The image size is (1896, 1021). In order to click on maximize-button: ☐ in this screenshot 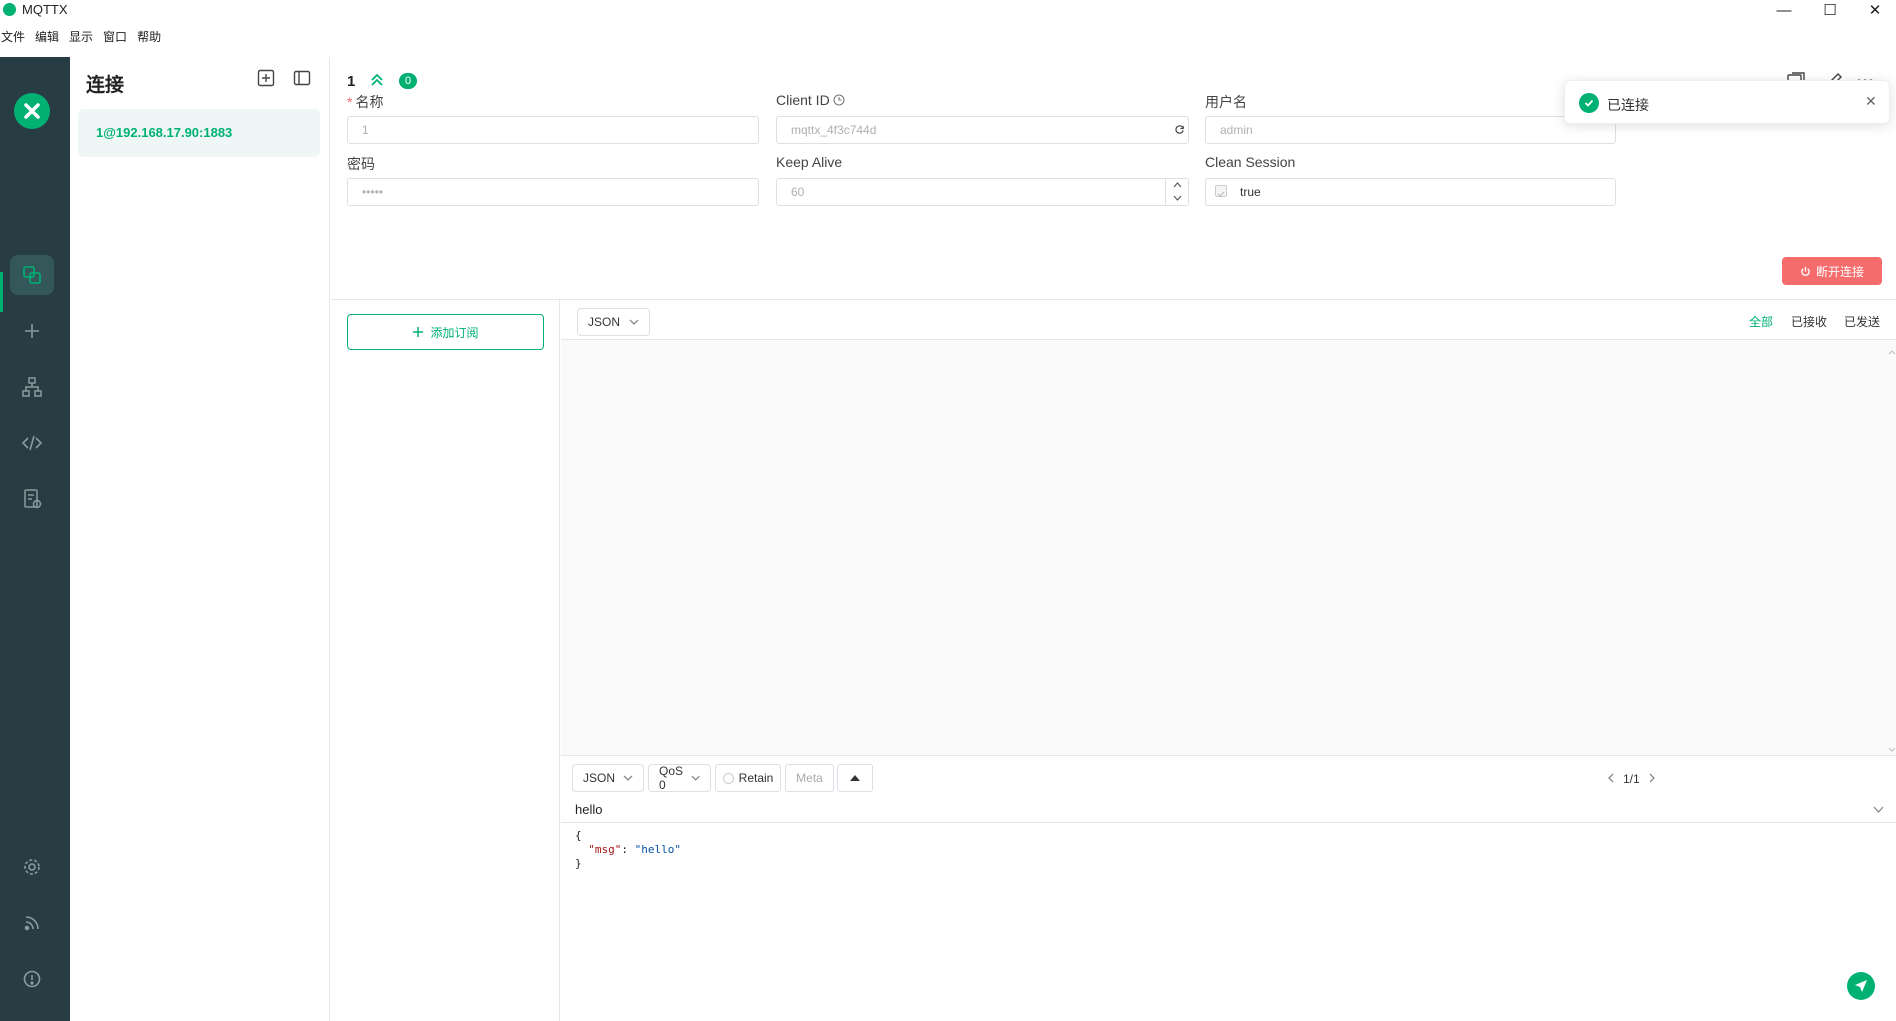, I will do `click(1830, 10)`.